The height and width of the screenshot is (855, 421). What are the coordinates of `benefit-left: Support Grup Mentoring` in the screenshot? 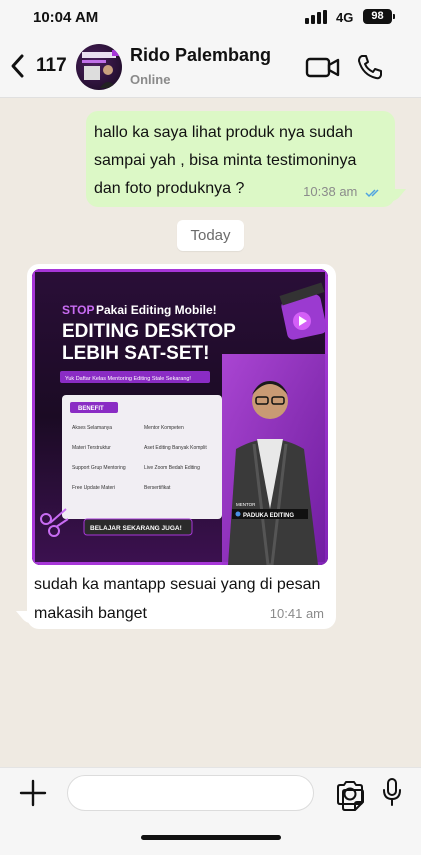 It's located at (99, 468).